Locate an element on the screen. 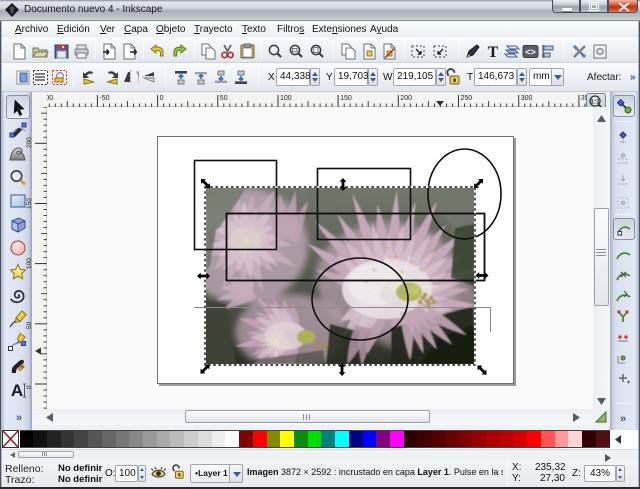  svg-text: 50 is located at coordinates (224, 98).